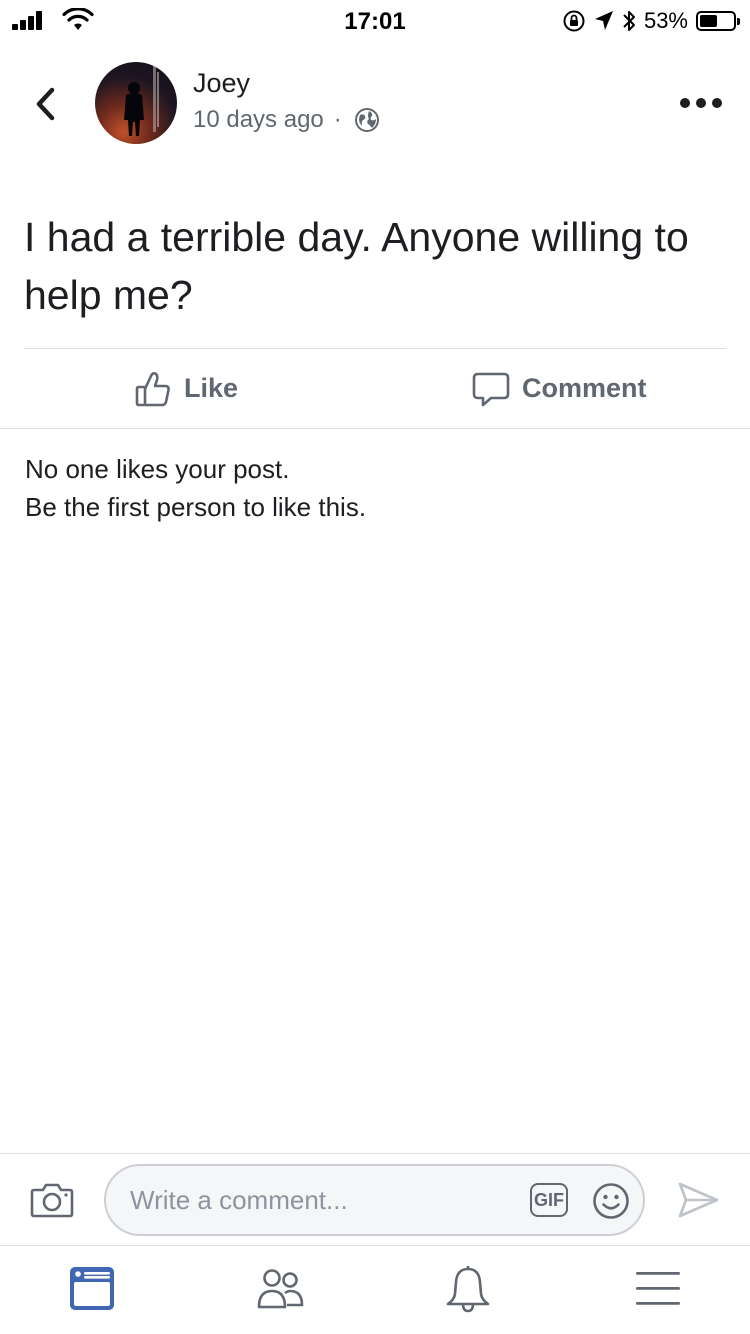 This screenshot has width=750, height=1334. What do you see at coordinates (320, 1200) in the screenshot?
I see `comment-input` at bounding box center [320, 1200].